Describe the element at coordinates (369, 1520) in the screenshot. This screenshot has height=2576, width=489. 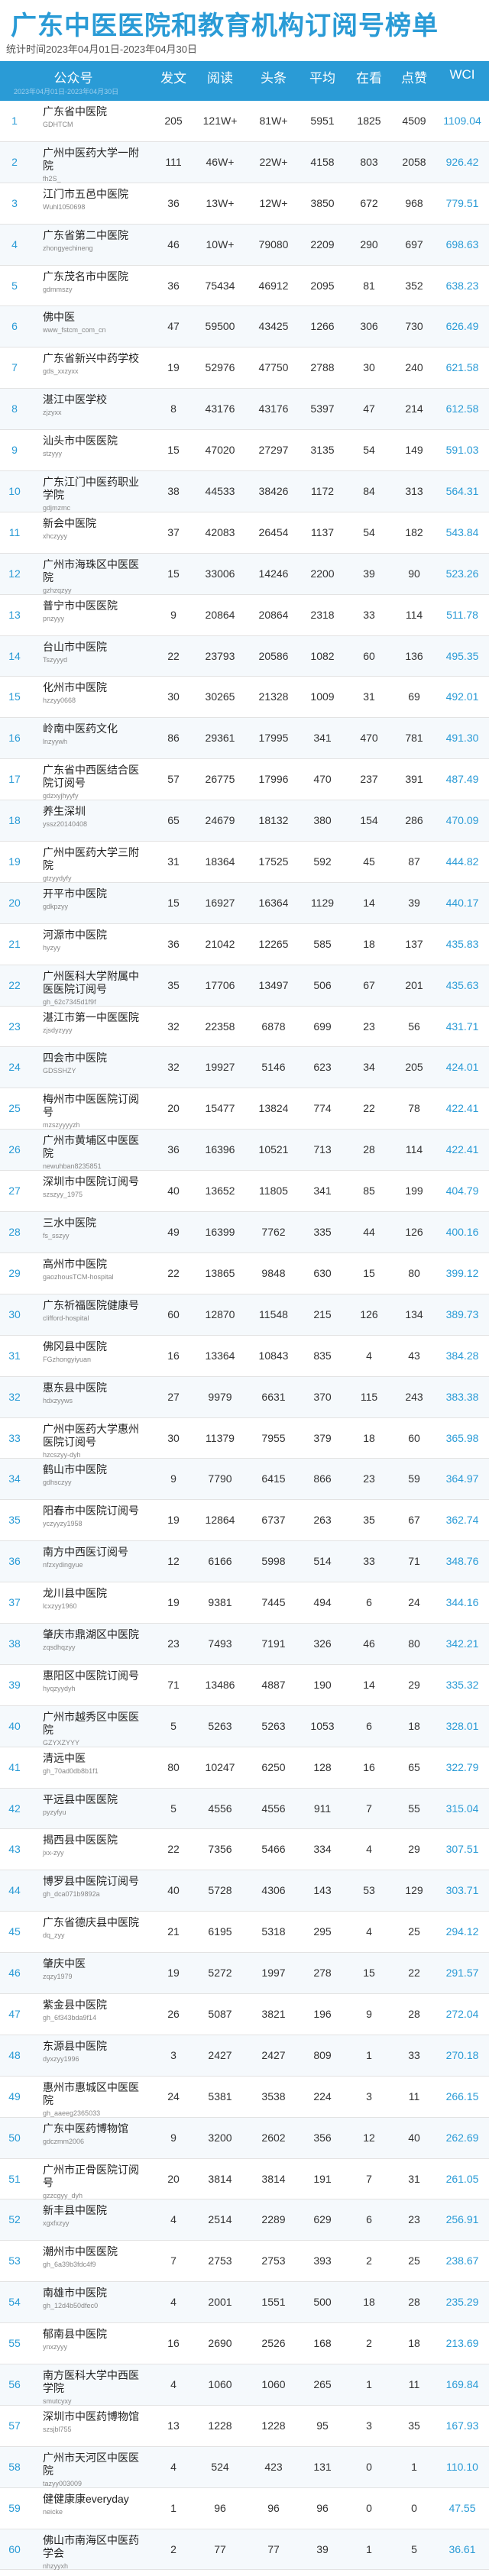
I see `looking-count: 35` at that location.